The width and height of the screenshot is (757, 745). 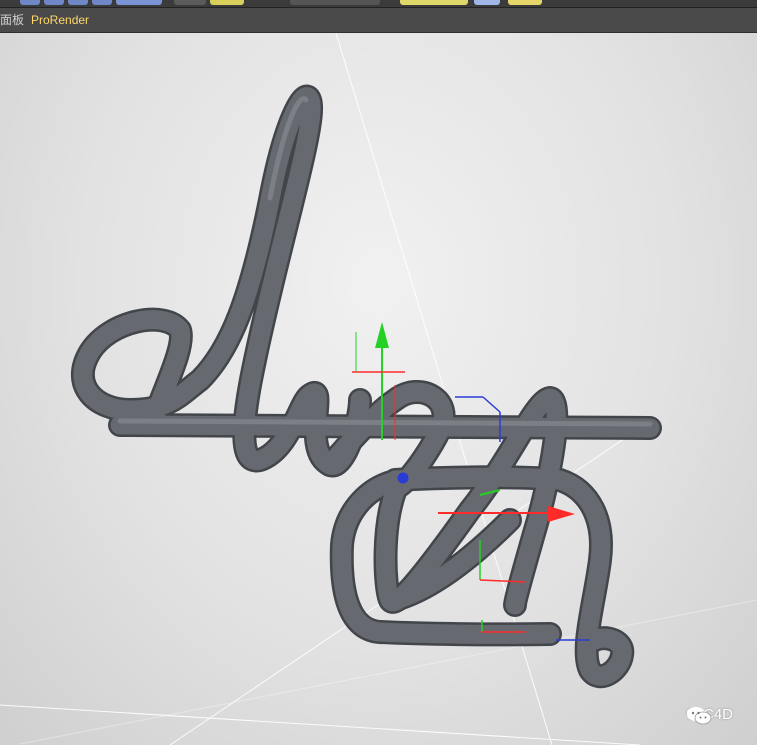 What do you see at coordinates (382, 335) in the screenshot?
I see `y-axis-arrow` at bounding box center [382, 335].